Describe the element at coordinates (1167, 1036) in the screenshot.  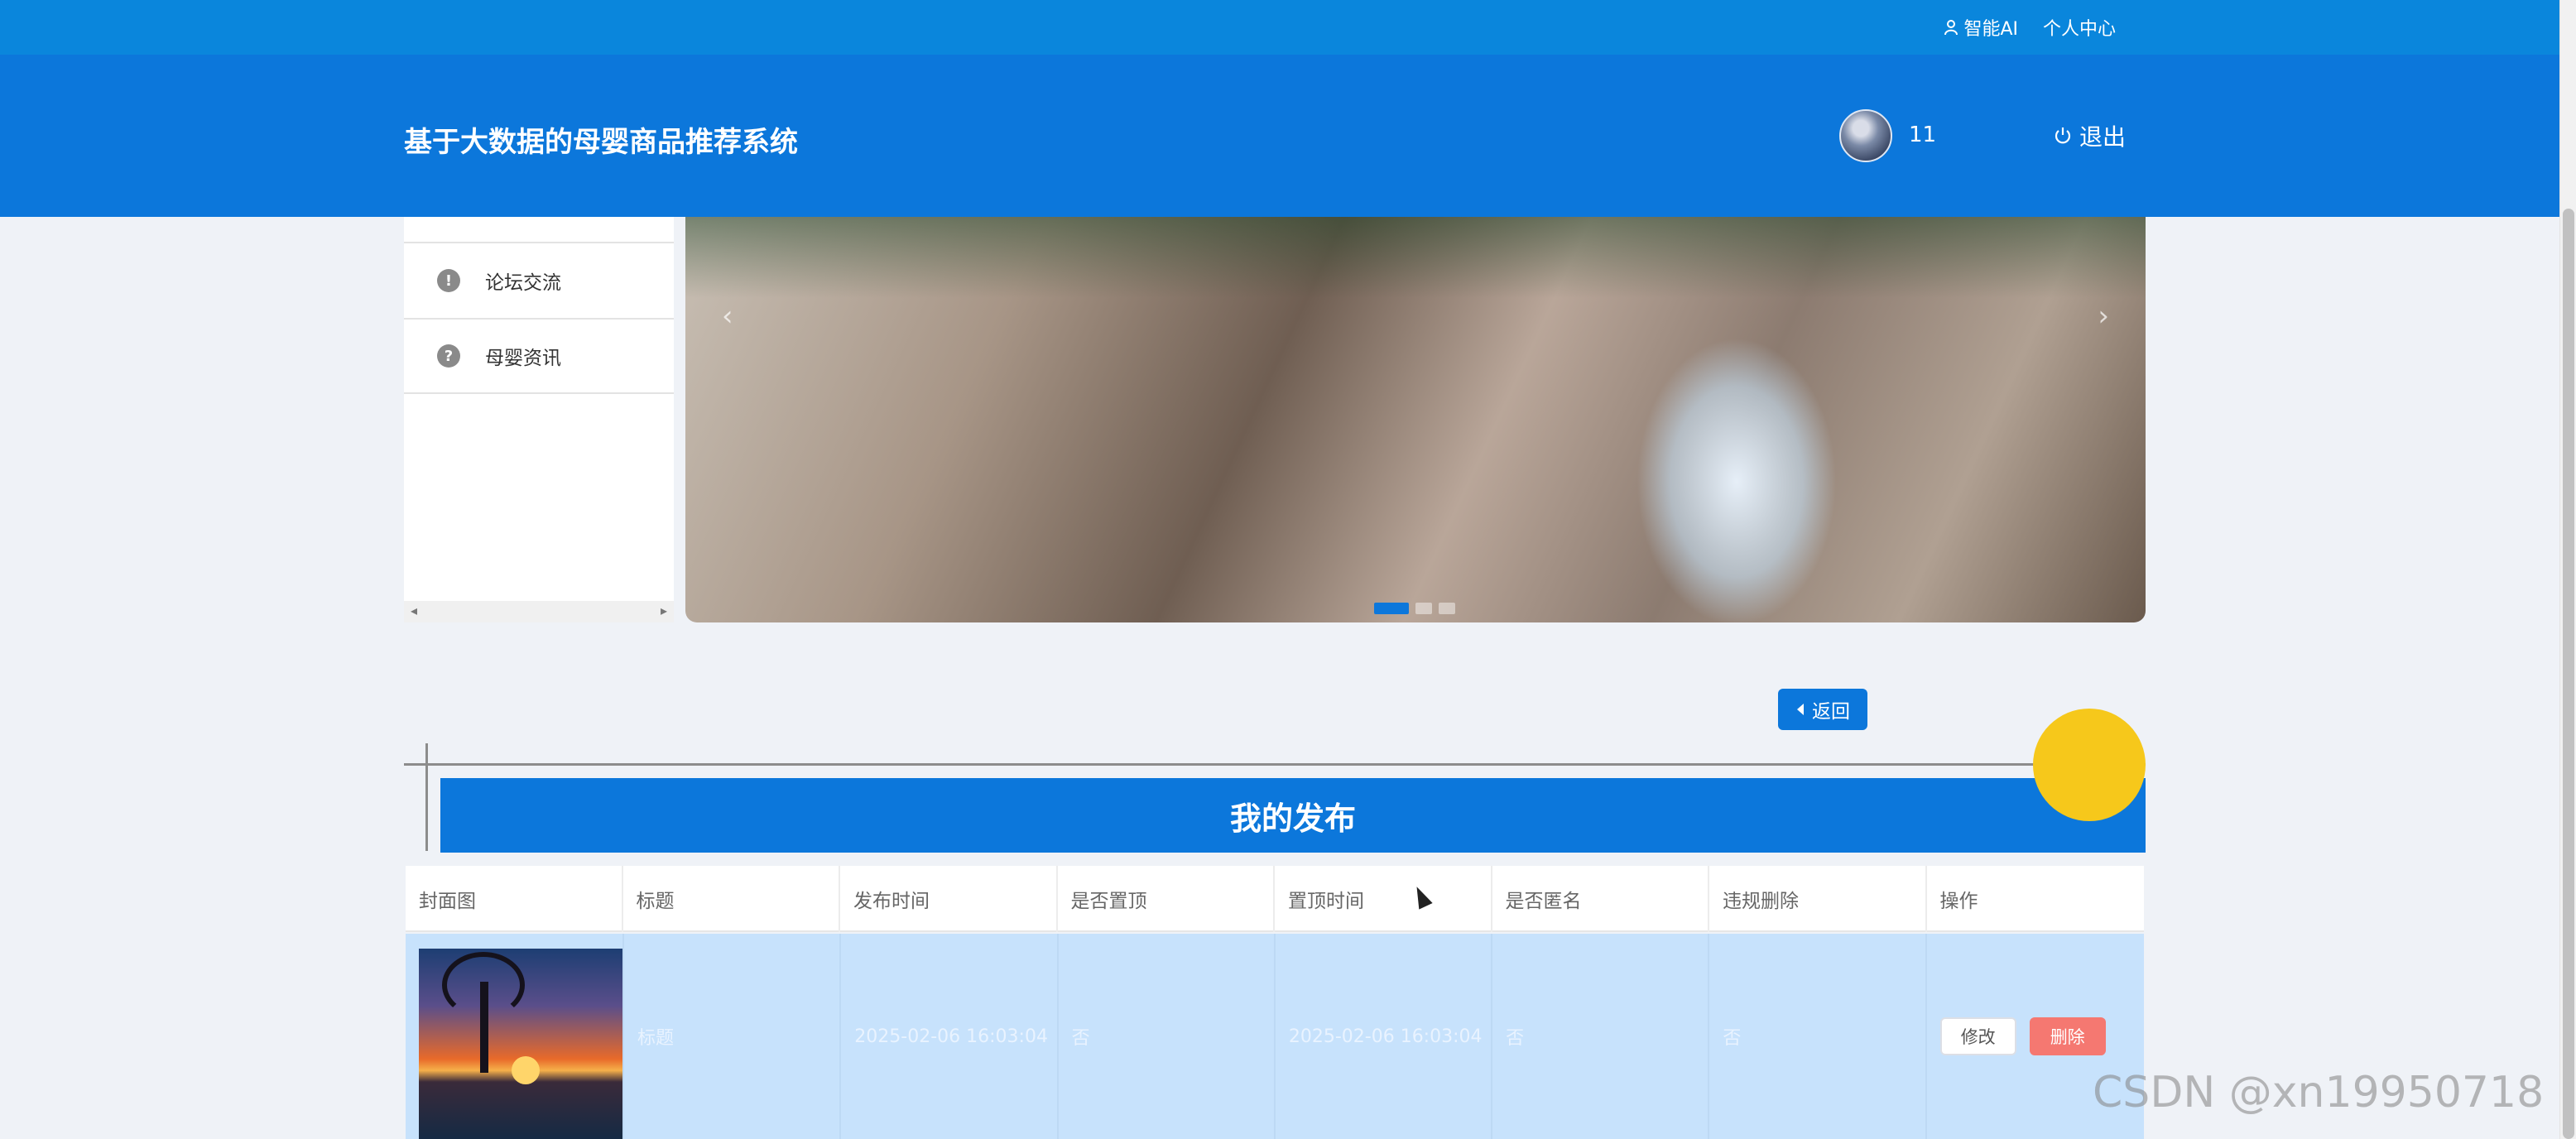
I see `is-top-cell: 否` at that location.